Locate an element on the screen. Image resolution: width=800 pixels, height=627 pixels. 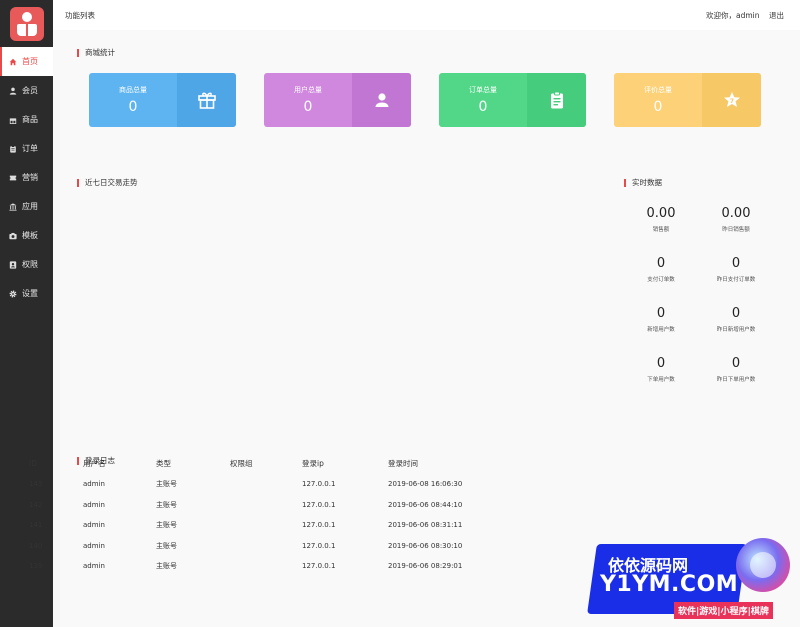
sidebar-item-home: 首页 is located at coordinates (26, 61).